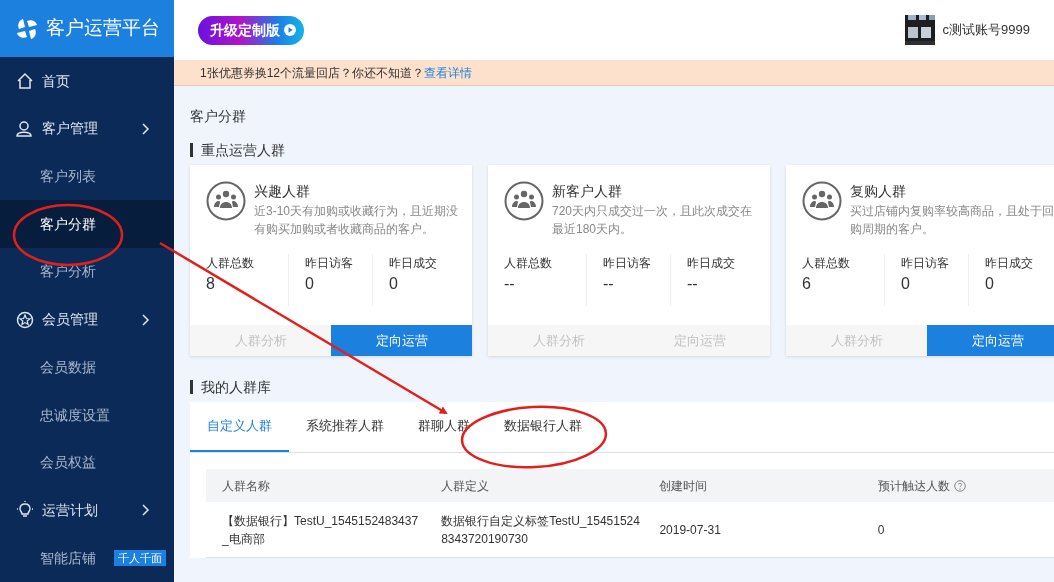  What do you see at coordinates (246, 486) in the screenshot?
I see `column-header: 人群名称` at bounding box center [246, 486].